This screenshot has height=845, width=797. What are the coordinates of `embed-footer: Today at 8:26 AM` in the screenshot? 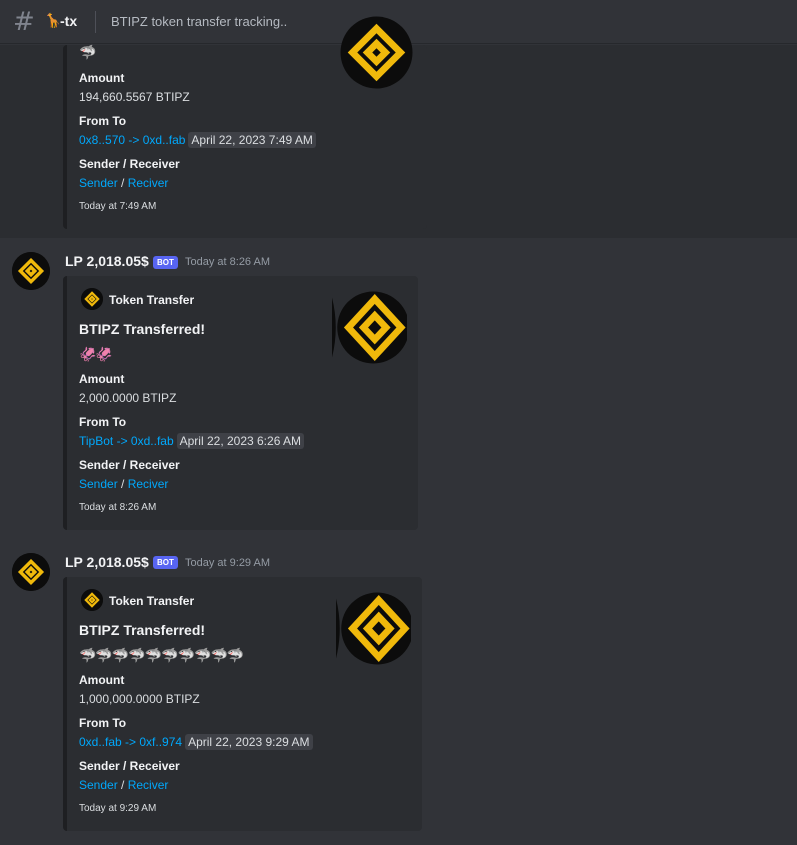 It's located at (118, 507).